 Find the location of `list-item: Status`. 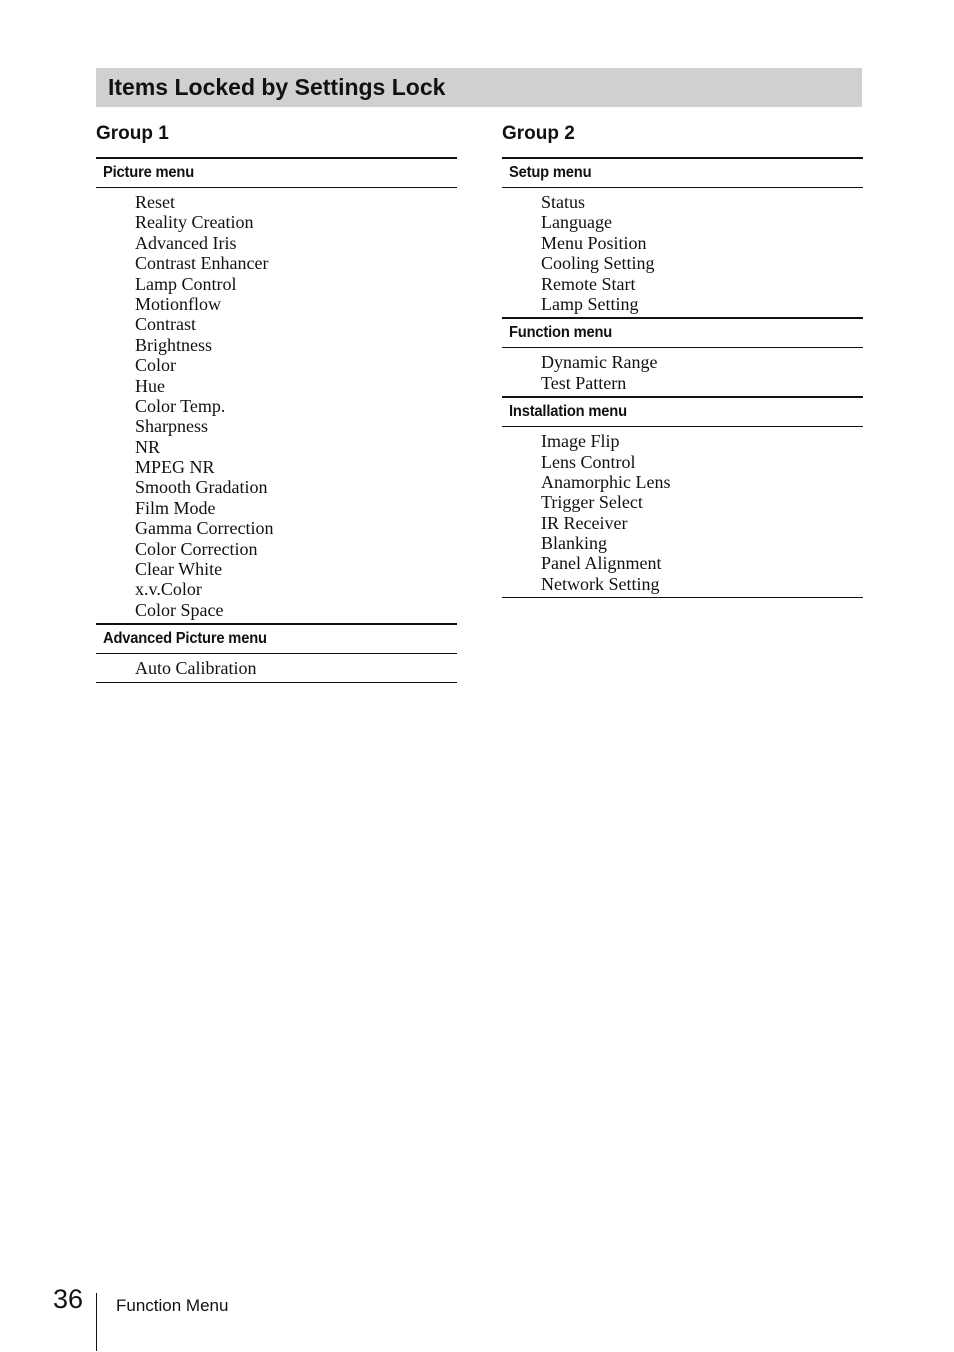

list-item: Status is located at coordinates (563, 202).